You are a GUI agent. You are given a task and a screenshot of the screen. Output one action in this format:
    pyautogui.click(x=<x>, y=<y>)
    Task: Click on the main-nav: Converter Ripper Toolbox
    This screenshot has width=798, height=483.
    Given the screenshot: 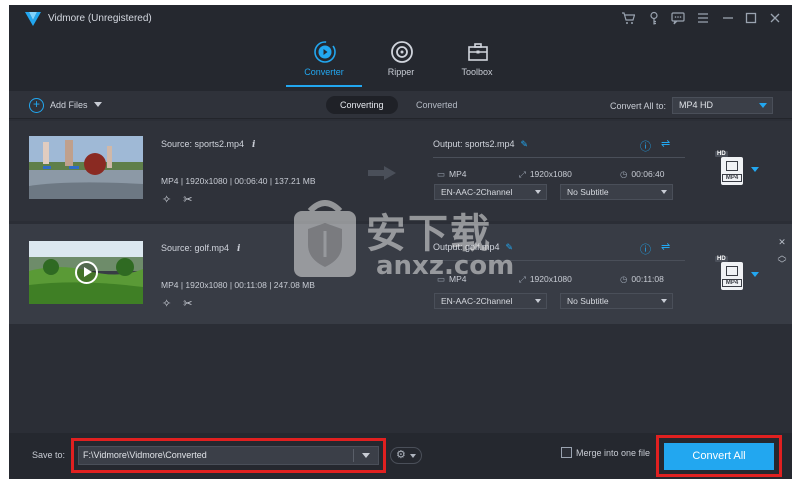 What is the action you would take?
    pyautogui.click(x=400, y=62)
    